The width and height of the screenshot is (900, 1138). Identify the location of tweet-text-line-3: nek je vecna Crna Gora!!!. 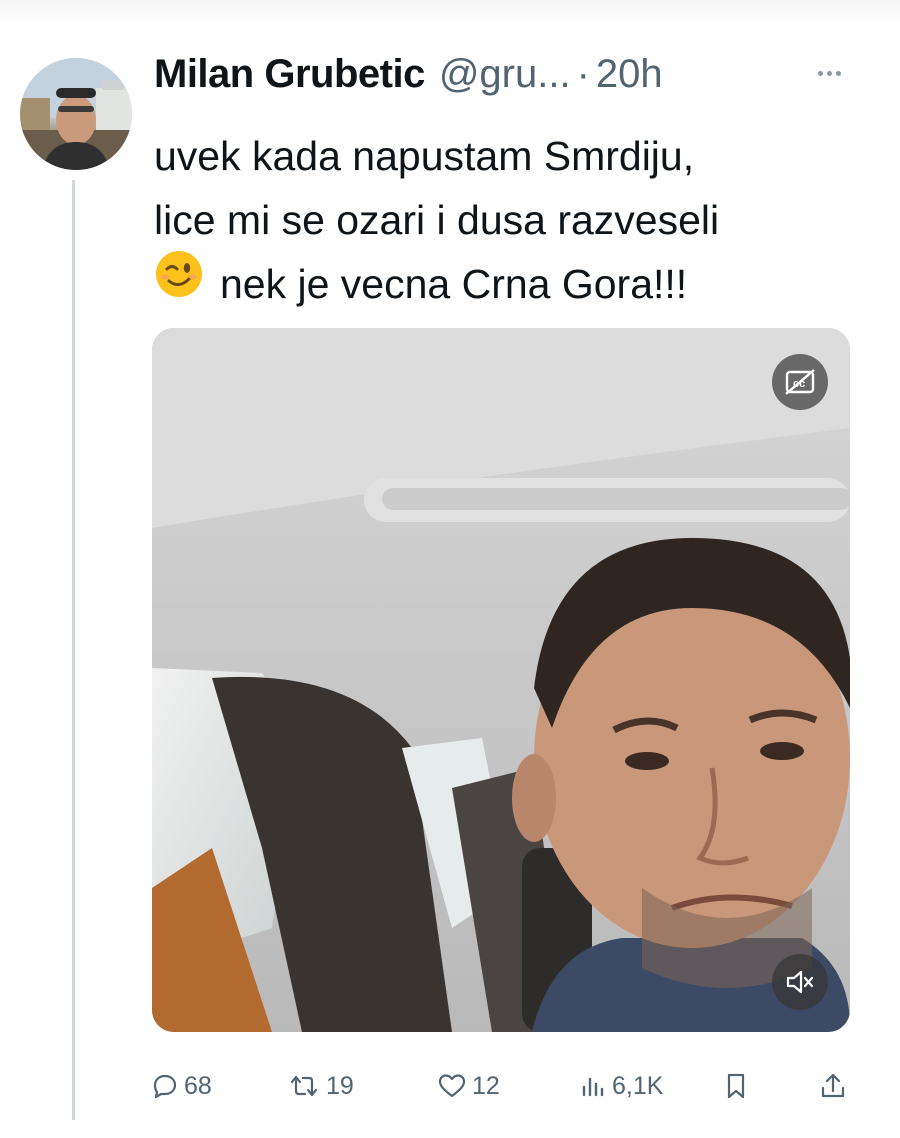
(454, 284).